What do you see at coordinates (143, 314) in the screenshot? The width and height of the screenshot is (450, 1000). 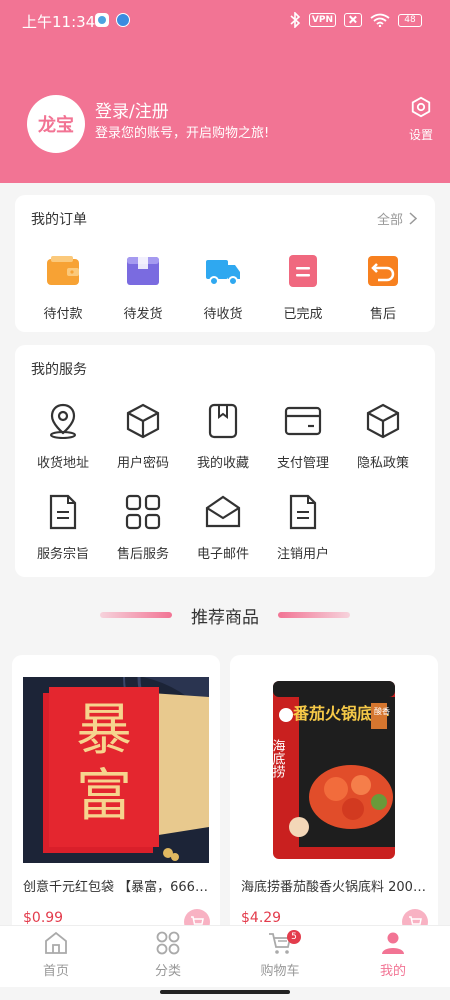 I see `order-label: 待发货` at bounding box center [143, 314].